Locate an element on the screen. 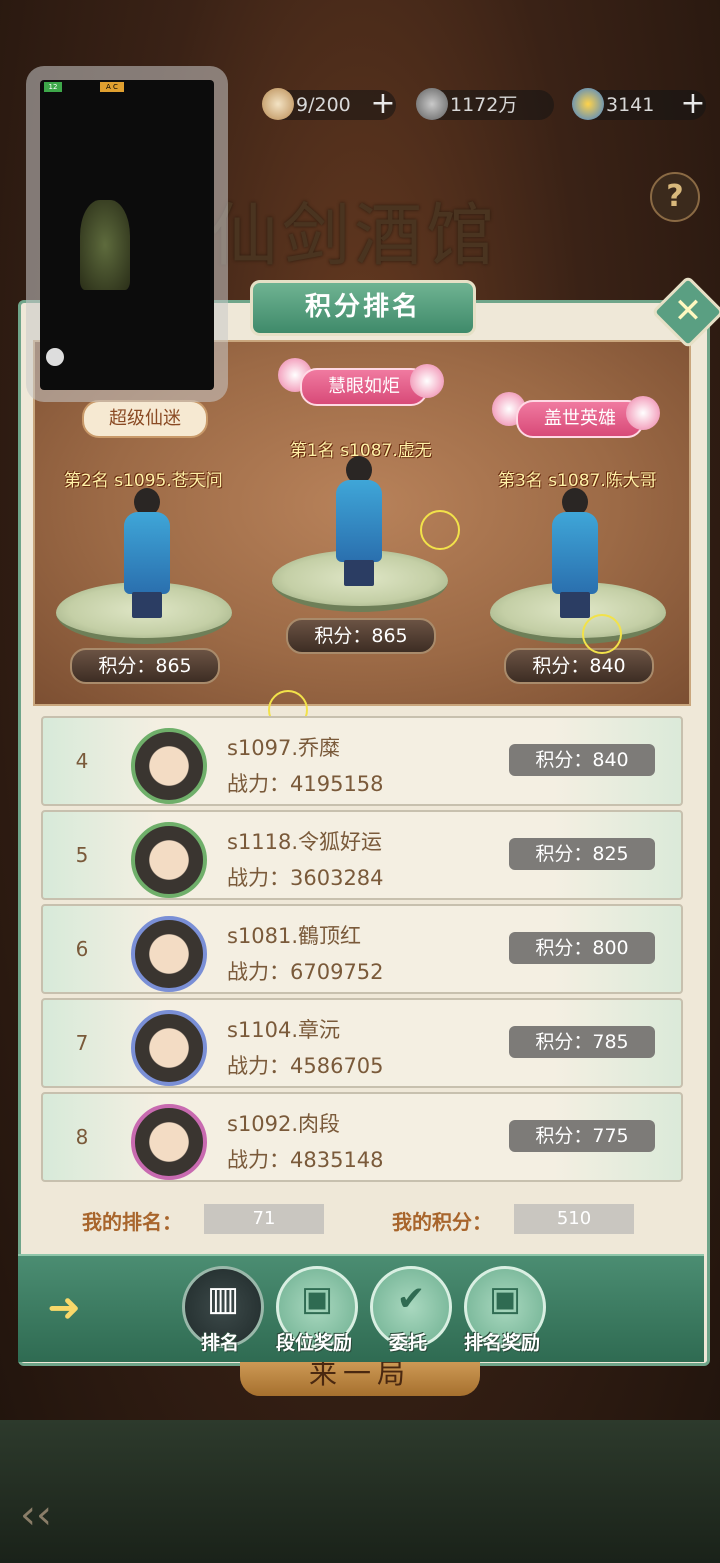 This screenshot has width=720, height=1563. mini-window: 12 A C is located at coordinates (127, 234).